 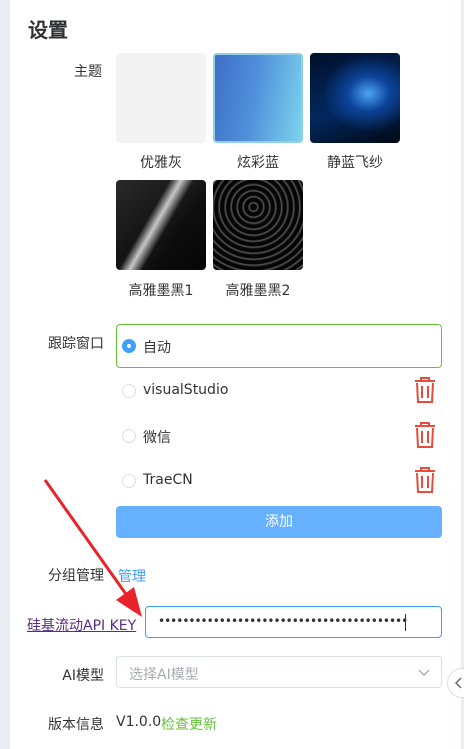 What do you see at coordinates (139, 722) in the screenshot?
I see `version-value: V1.0.0` at bounding box center [139, 722].